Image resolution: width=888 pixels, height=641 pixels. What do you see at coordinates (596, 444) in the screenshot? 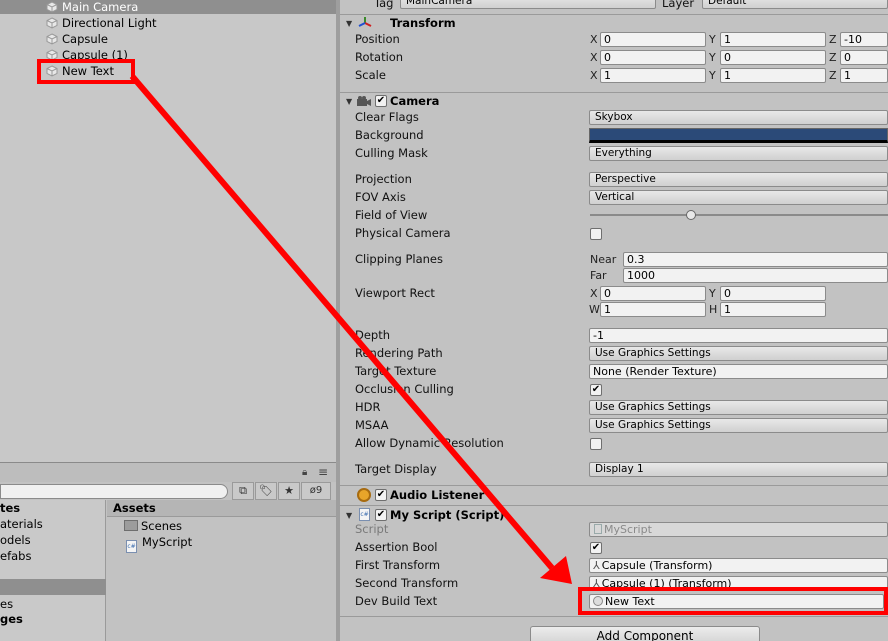
I see `allow-dynamic-resolution-checkbox` at bounding box center [596, 444].